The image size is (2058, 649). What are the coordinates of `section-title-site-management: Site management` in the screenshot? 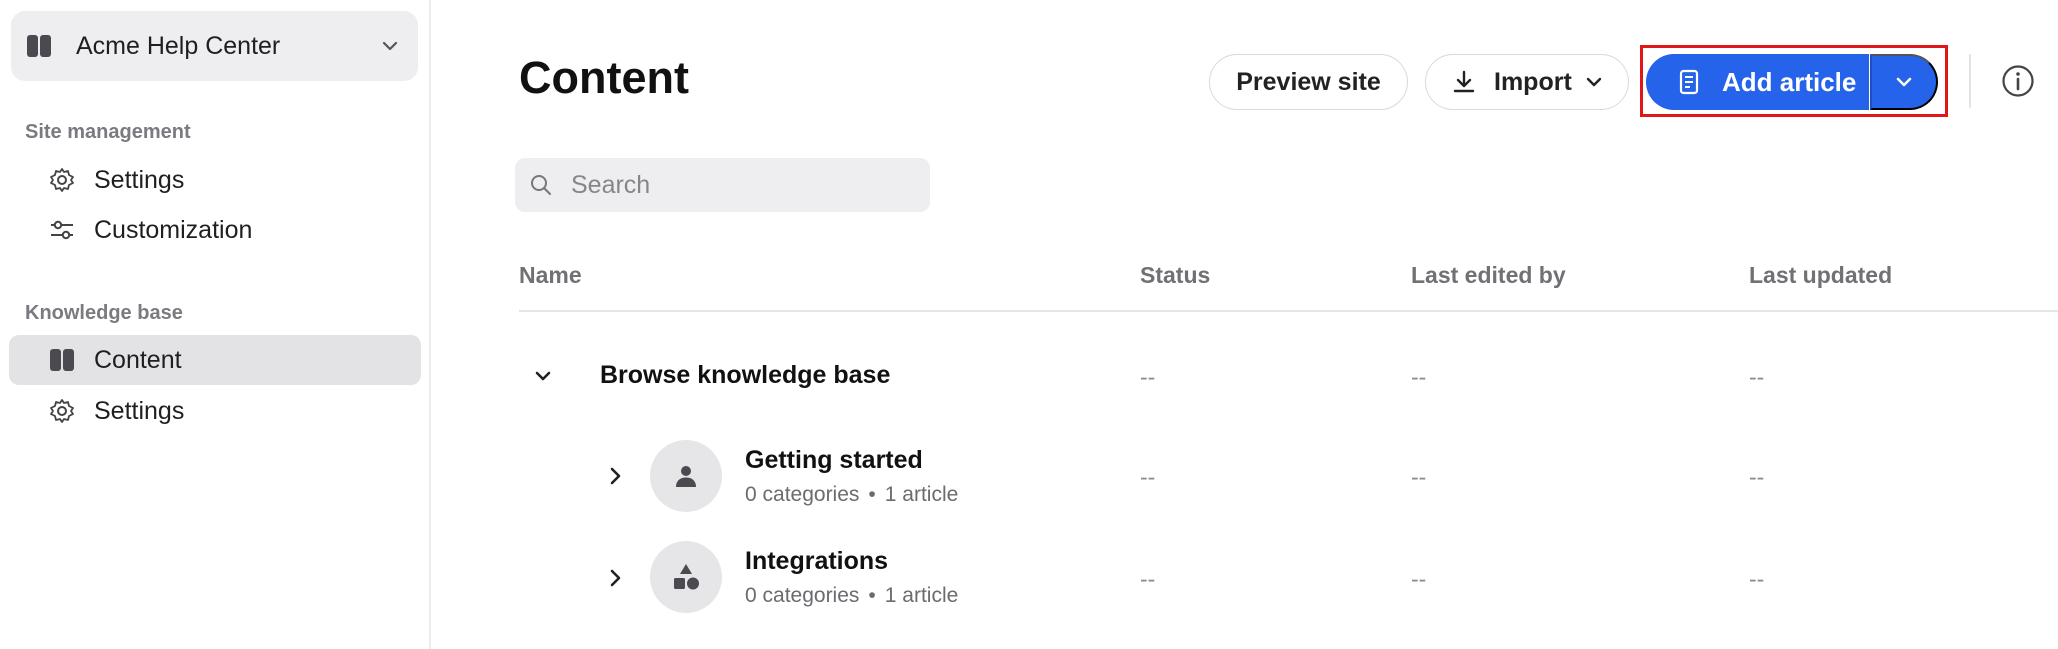 It's located at (108, 132).